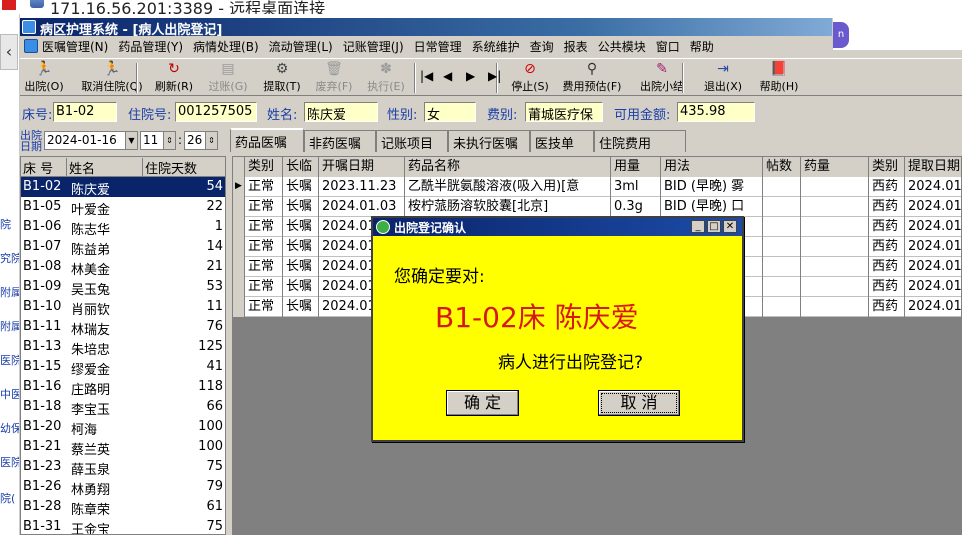 The height and width of the screenshot is (535, 962). Describe the element at coordinates (123, 347) in the screenshot. I see `patient-row: B1-13 朱培忠 125` at that location.